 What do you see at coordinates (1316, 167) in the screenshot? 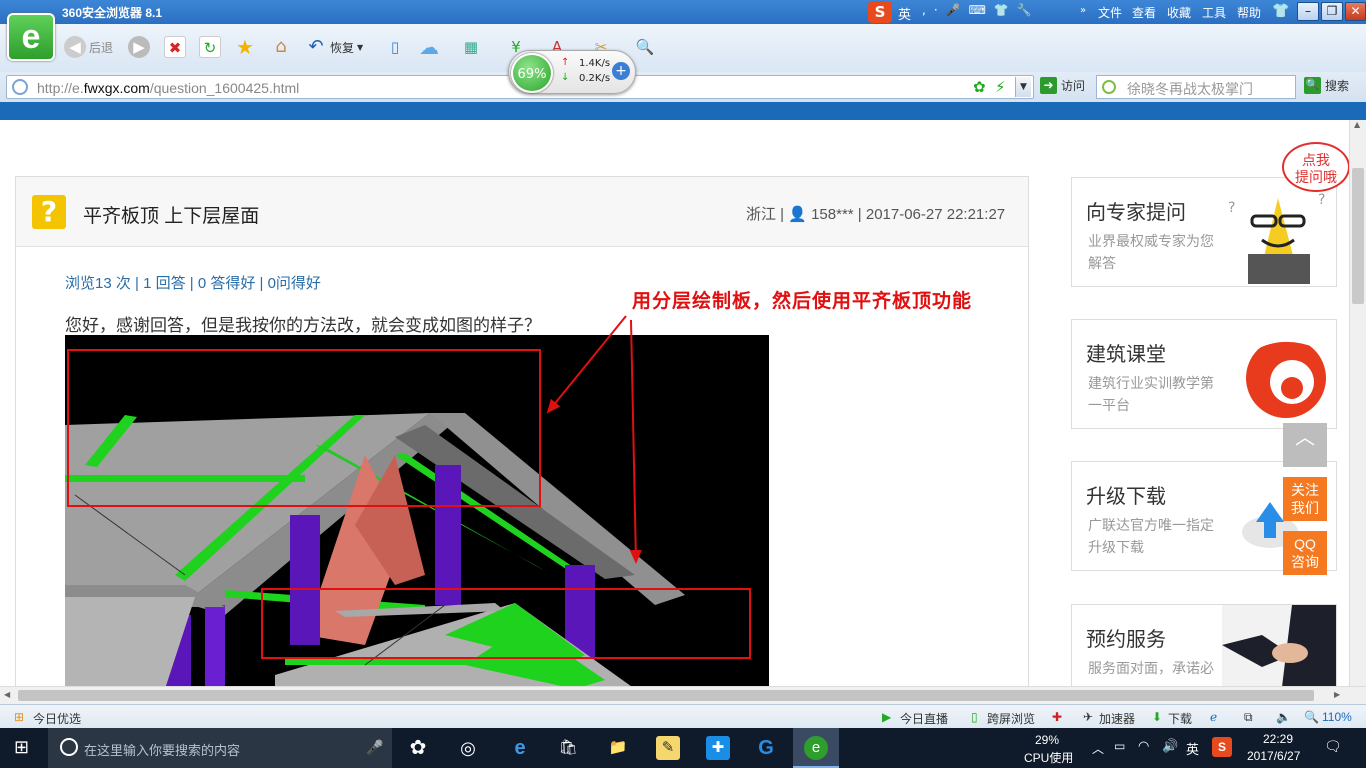
I see `ask-bubble: 点我 提问哦` at bounding box center [1316, 167].